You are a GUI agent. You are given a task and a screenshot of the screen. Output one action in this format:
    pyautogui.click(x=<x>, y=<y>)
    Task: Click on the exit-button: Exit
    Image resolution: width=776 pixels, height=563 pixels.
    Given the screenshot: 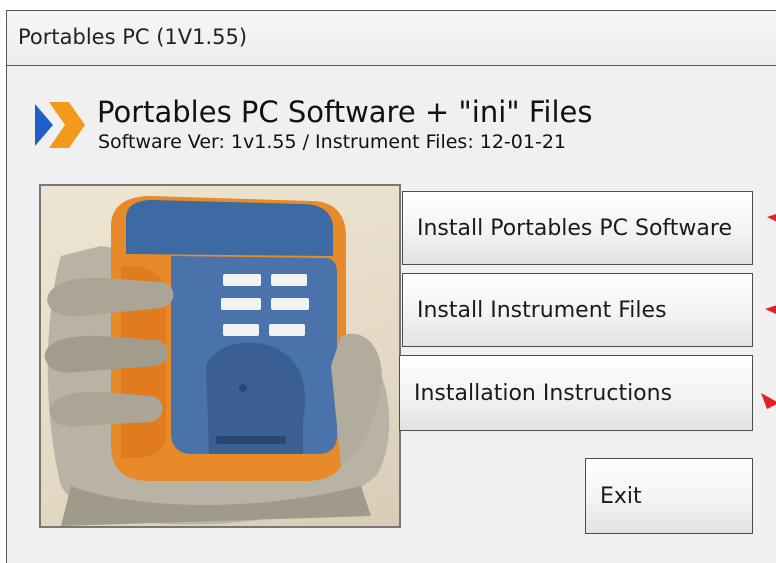 What is the action you would take?
    pyautogui.click(x=669, y=496)
    